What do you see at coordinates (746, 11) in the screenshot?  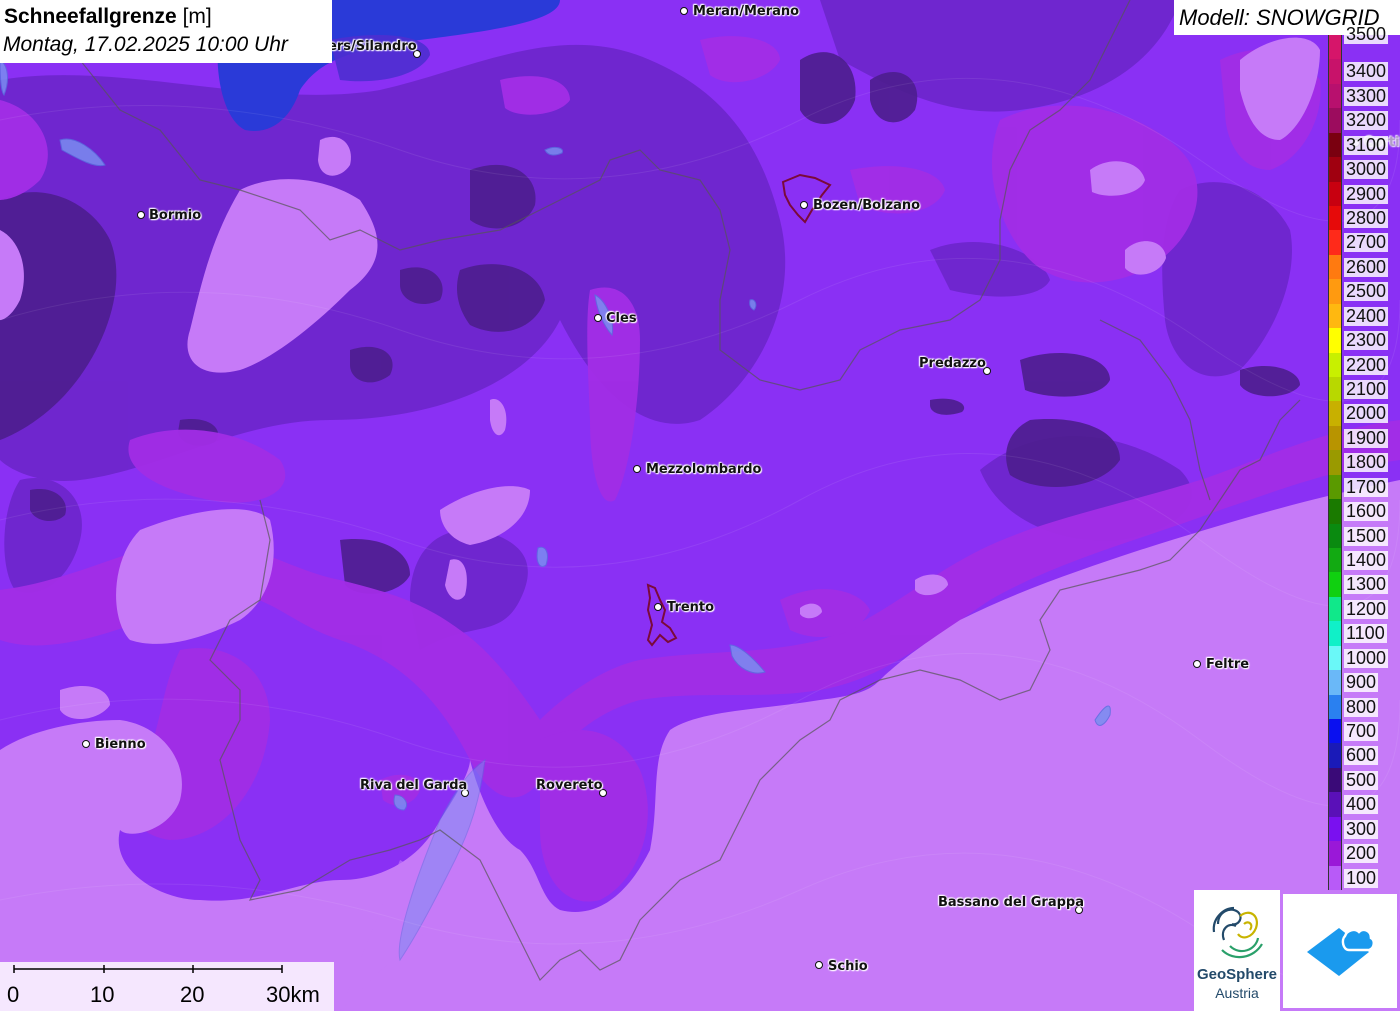 I see `city-label: Meran/Merano` at bounding box center [746, 11].